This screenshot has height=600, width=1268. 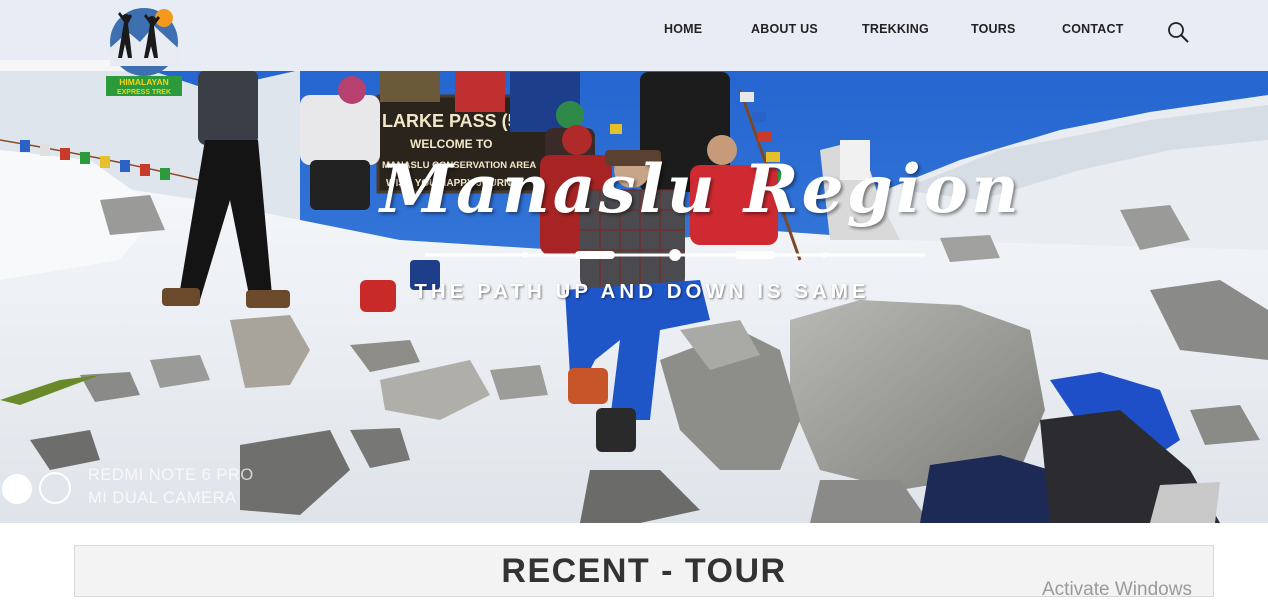 What do you see at coordinates (162, 498) in the screenshot?
I see `camera-line-2: MI DUAL CAMERA` at bounding box center [162, 498].